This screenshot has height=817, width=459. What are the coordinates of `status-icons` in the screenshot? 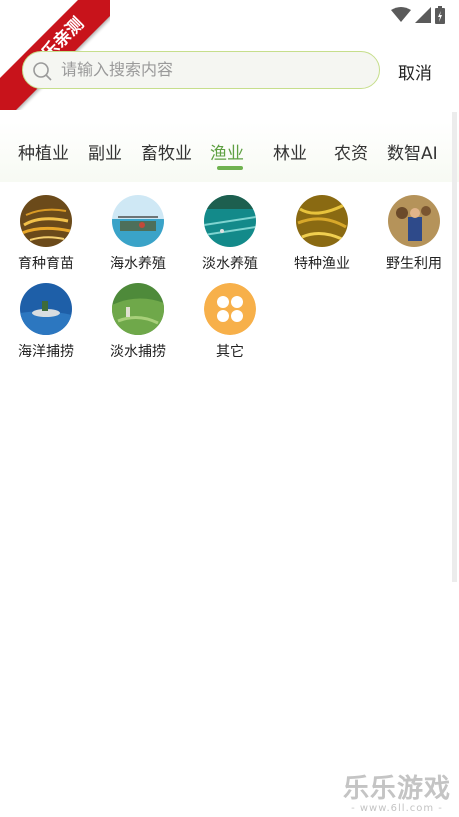 It's located at (418, 17).